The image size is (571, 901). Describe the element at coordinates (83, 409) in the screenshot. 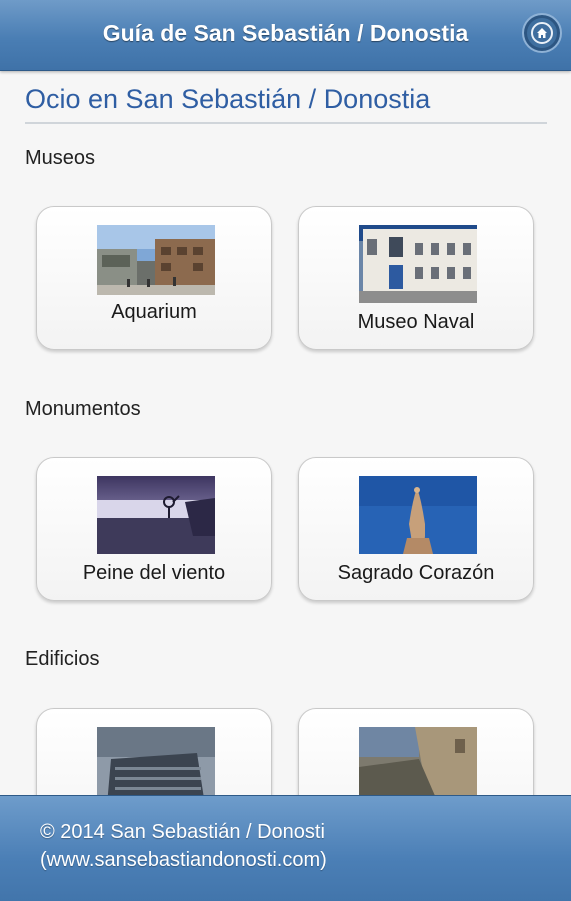

I see `section-title-monumentos: Monumentos` at that location.